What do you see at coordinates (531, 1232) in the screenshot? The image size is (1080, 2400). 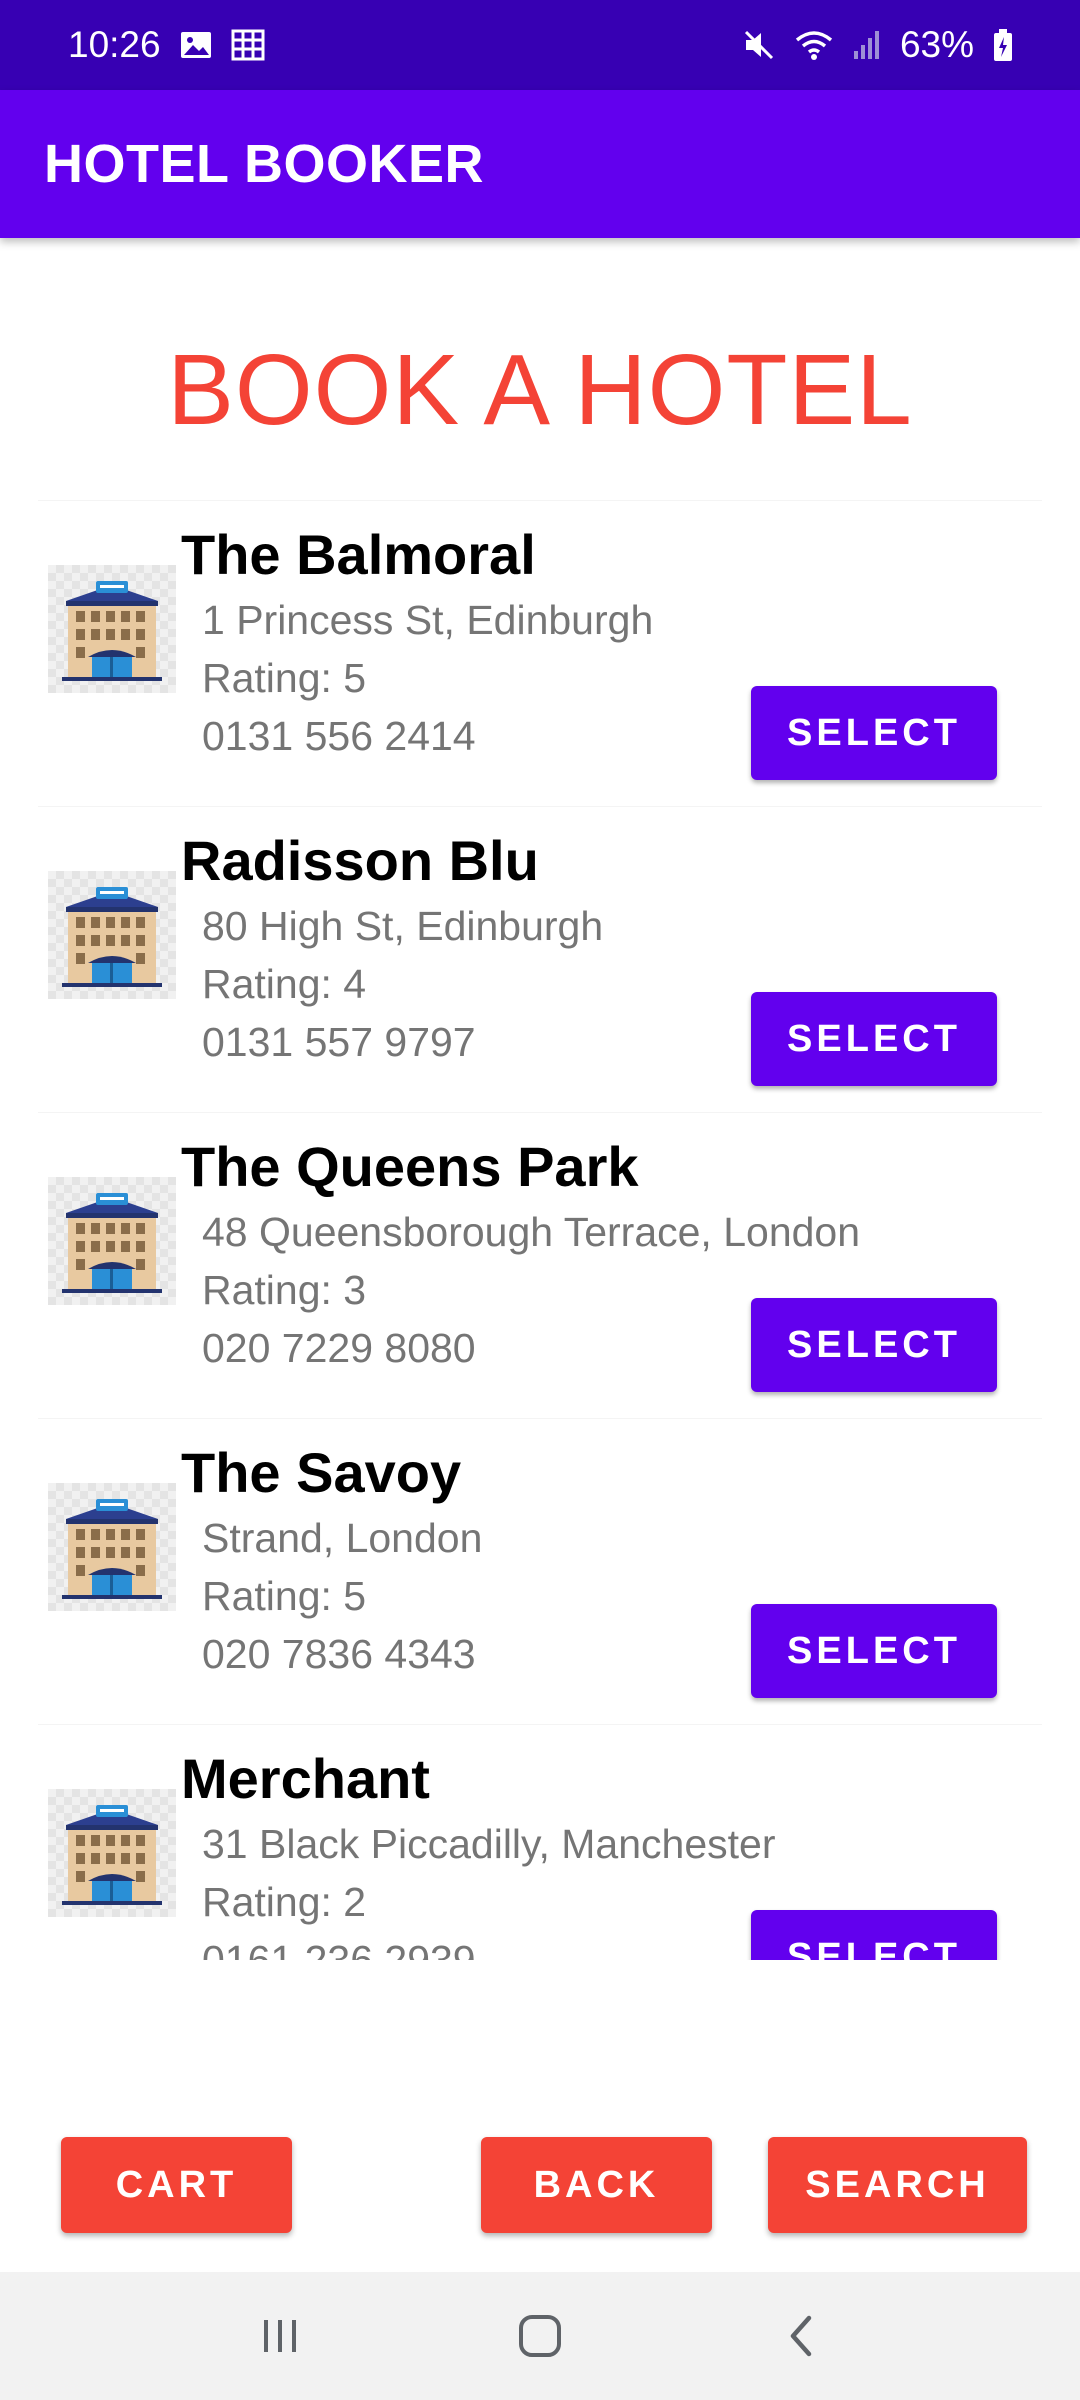 I see `hotel-address: 48 Queensborough Terrace, London` at bounding box center [531, 1232].